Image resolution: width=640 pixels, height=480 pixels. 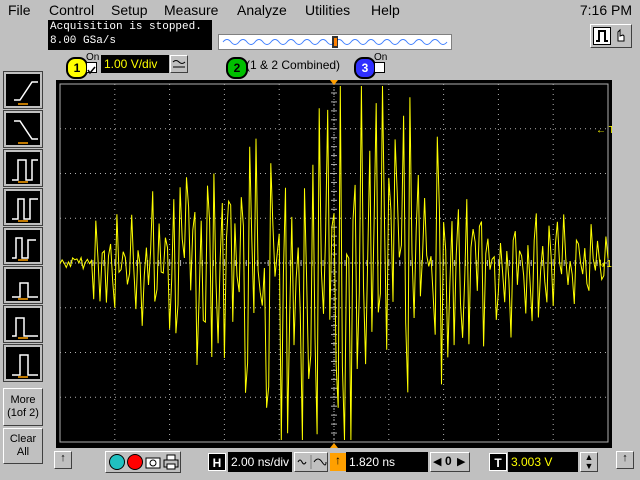 I want to click on pulse-width-icon, so click(x=25, y=171).